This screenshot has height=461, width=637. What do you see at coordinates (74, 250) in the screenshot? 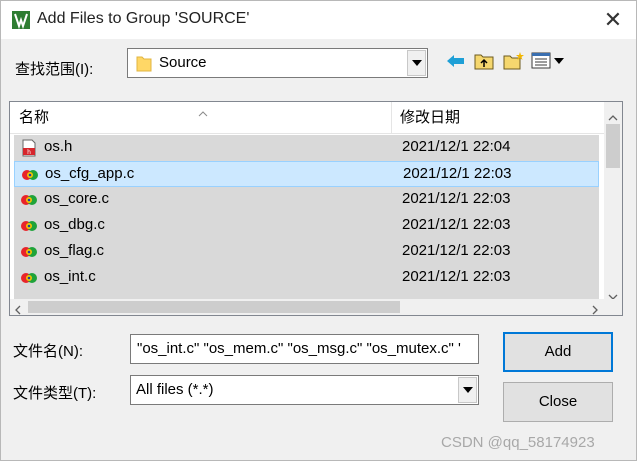
I see `file-name: os_flag.c` at bounding box center [74, 250].